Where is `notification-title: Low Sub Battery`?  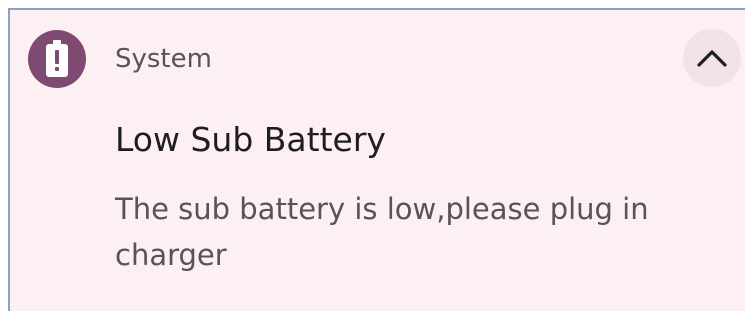 notification-title: Low Sub Battery is located at coordinates (250, 139).